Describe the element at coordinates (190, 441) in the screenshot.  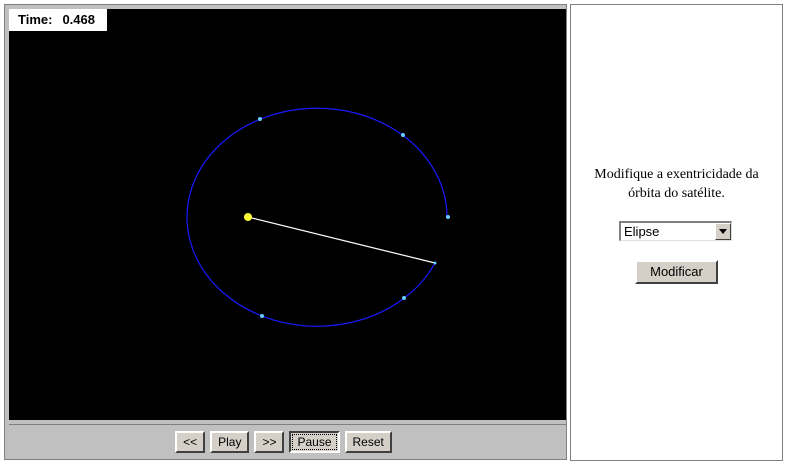
I see `rewind-button: <<` at that location.